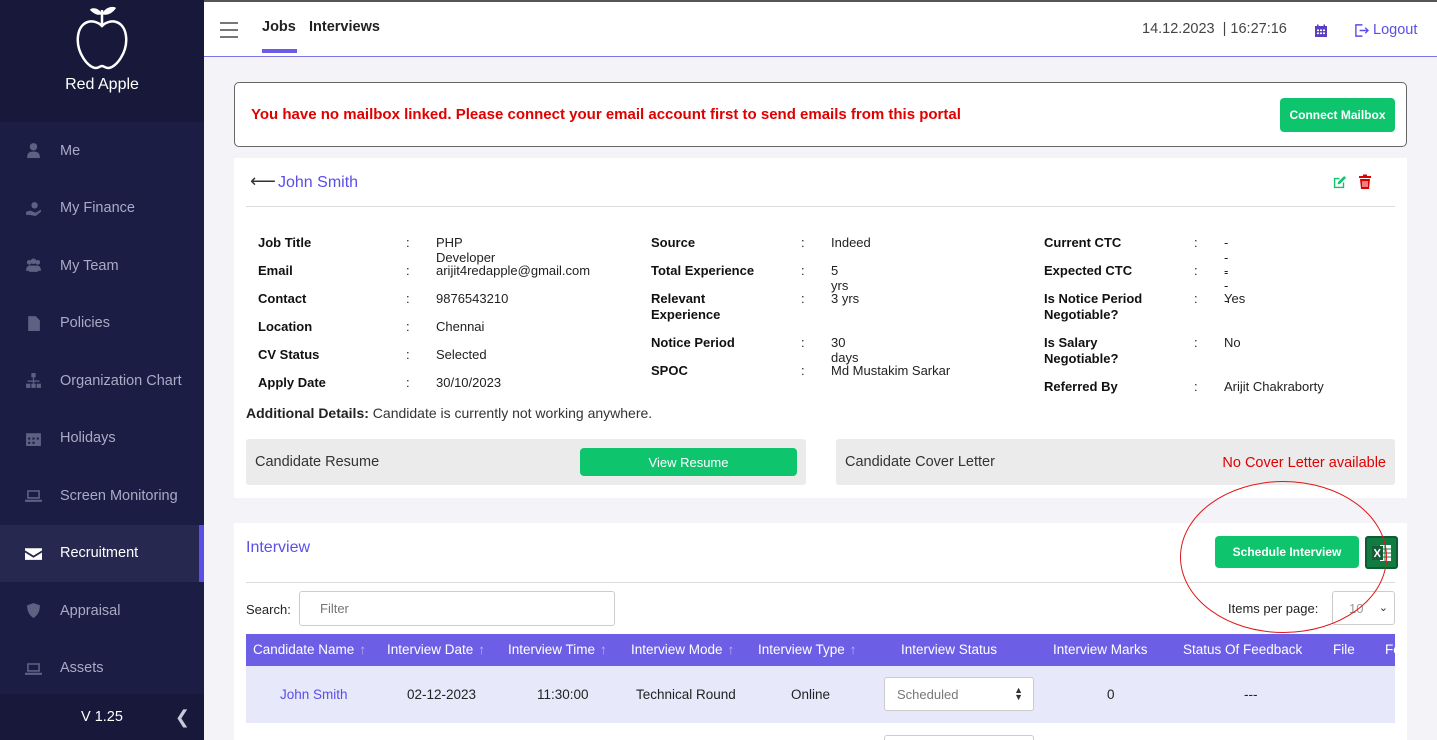 This screenshot has width=1437, height=740. I want to click on items-per-page-select: 10 ⌄, so click(1363, 608).